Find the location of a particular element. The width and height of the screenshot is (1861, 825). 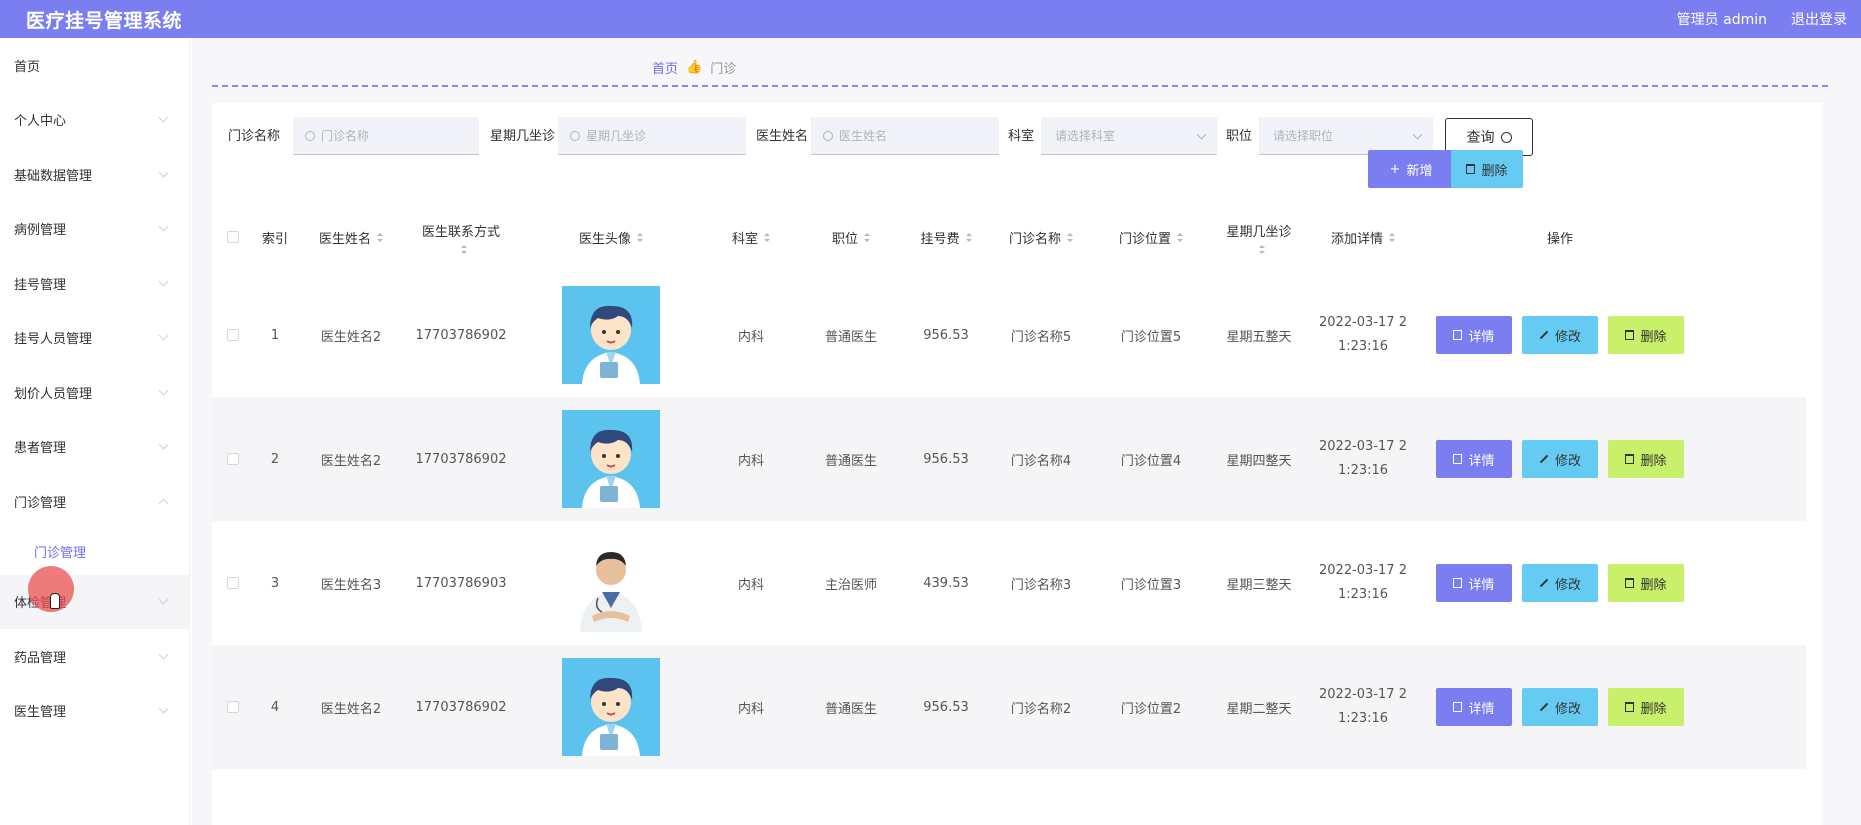

clinic-name-input: 门诊名称 is located at coordinates (386, 136).